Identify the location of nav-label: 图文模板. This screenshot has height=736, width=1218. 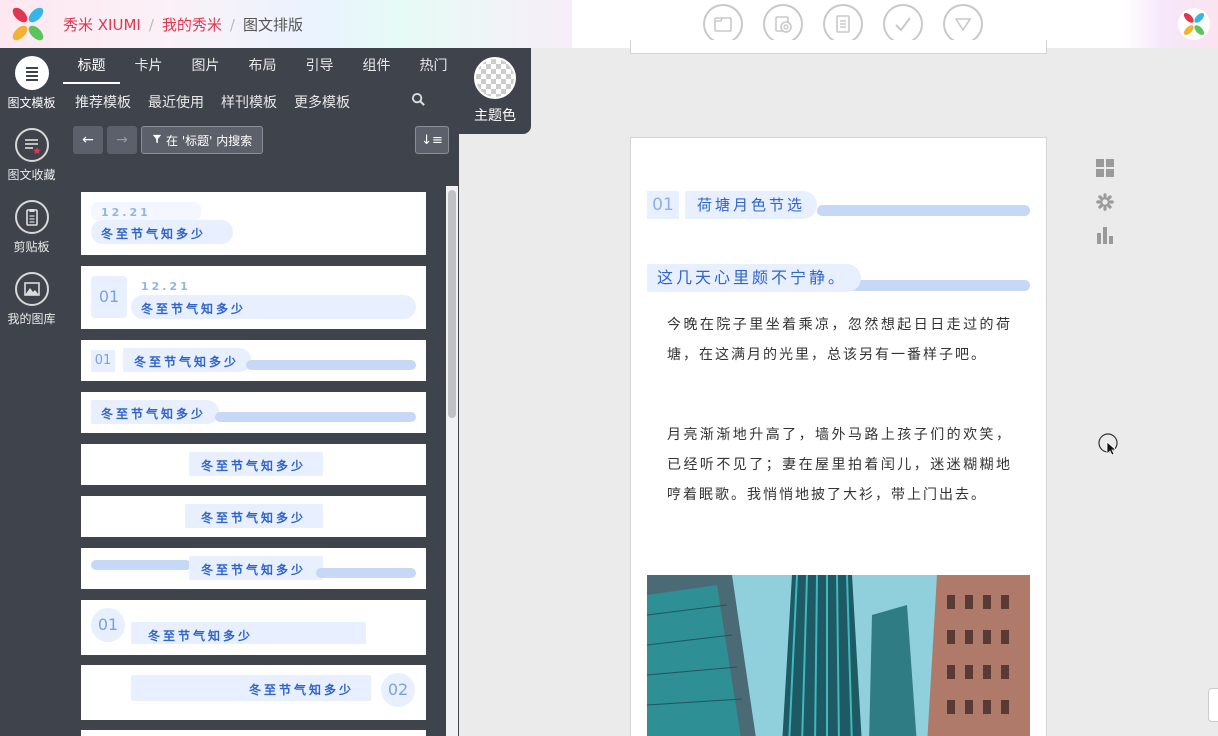
(31, 103).